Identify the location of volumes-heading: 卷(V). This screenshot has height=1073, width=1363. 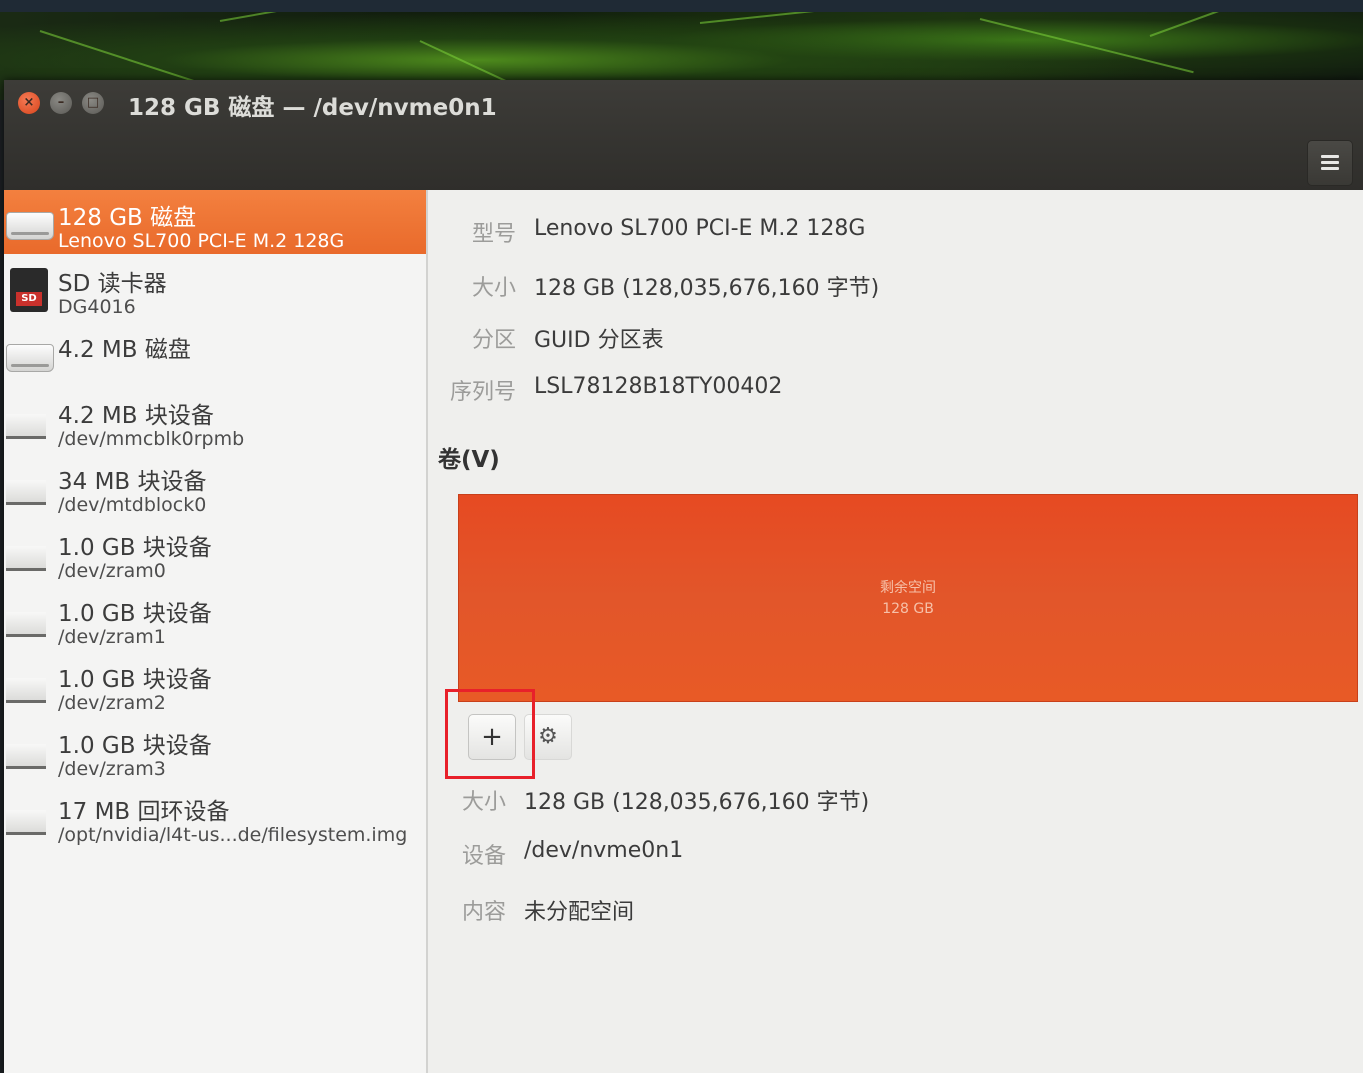
(469, 460).